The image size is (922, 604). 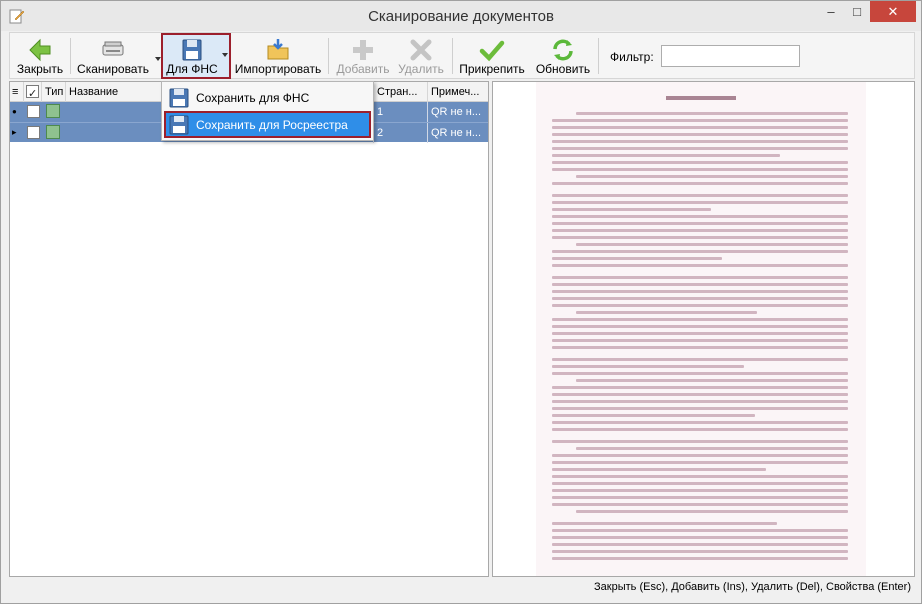 I want to click on column-header-type: Тип, so click(x=54, y=92).